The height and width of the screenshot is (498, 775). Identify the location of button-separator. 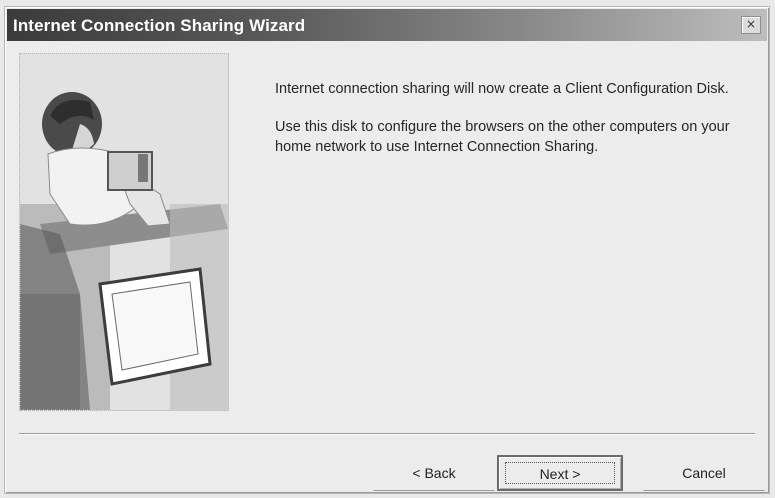
(387, 434).